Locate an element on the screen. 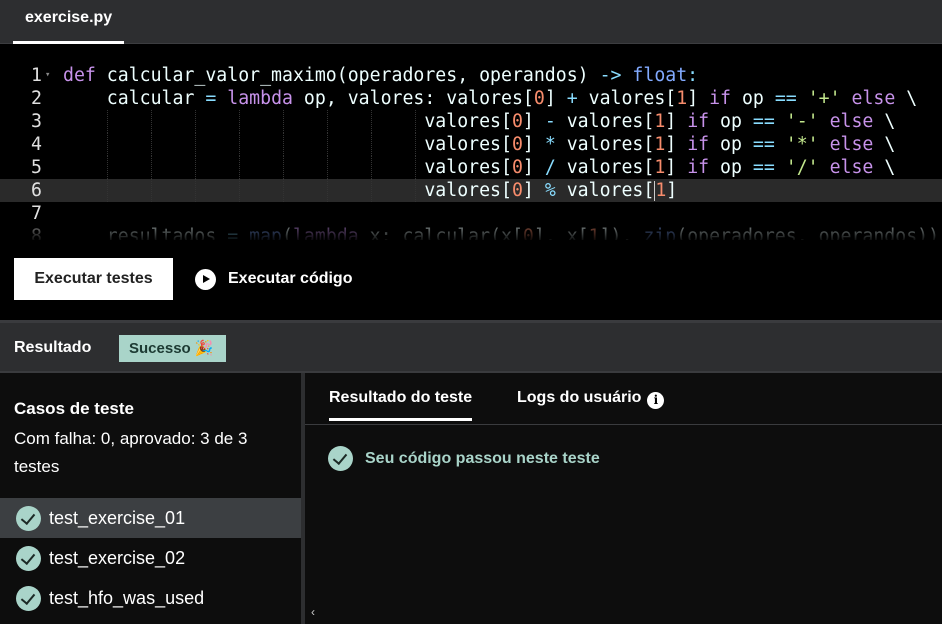 Image resolution: width=942 pixels, height=624 pixels. code-line: 6 valores[0] % valores[1] is located at coordinates (471, 190).